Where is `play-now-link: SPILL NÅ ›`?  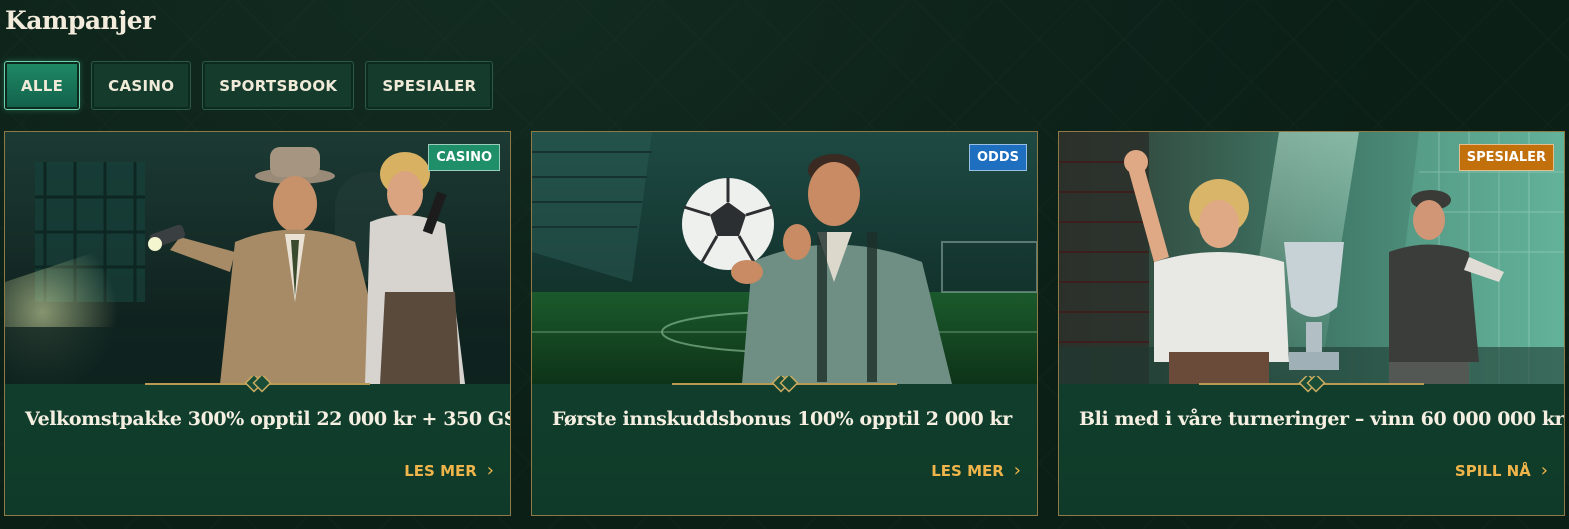 play-now-link: SPILL NÅ › is located at coordinates (1501, 470).